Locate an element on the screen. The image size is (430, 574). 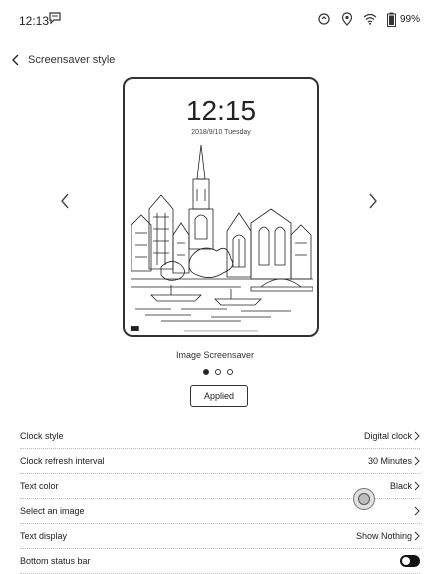
chat-icon is located at coordinates (55, 18).